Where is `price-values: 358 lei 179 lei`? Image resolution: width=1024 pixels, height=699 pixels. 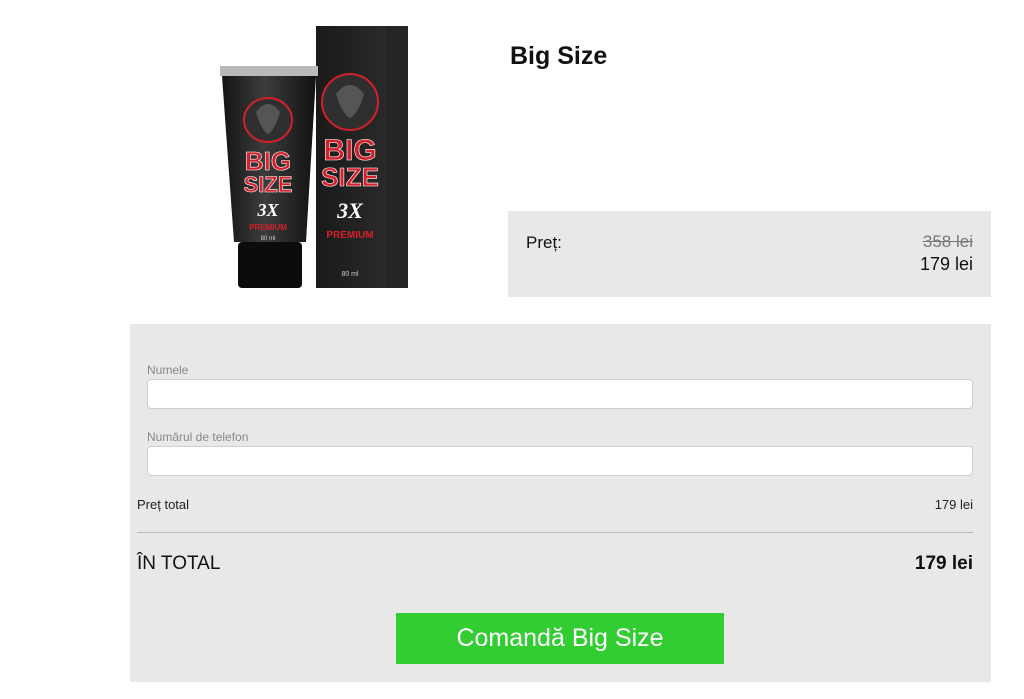
price-values: 358 lei 179 lei is located at coordinates (946, 253).